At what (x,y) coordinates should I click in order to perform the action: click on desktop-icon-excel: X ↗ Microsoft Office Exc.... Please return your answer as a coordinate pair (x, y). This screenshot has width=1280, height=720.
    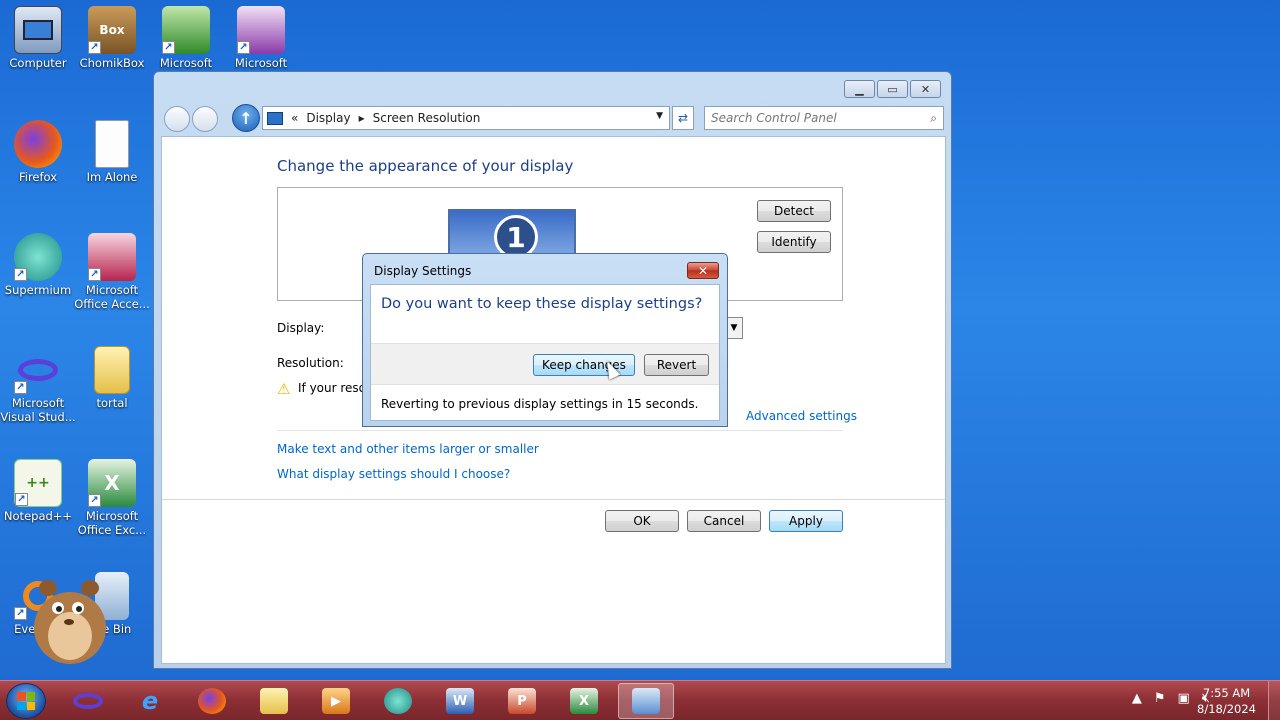
    Looking at the image, I should click on (112, 498).